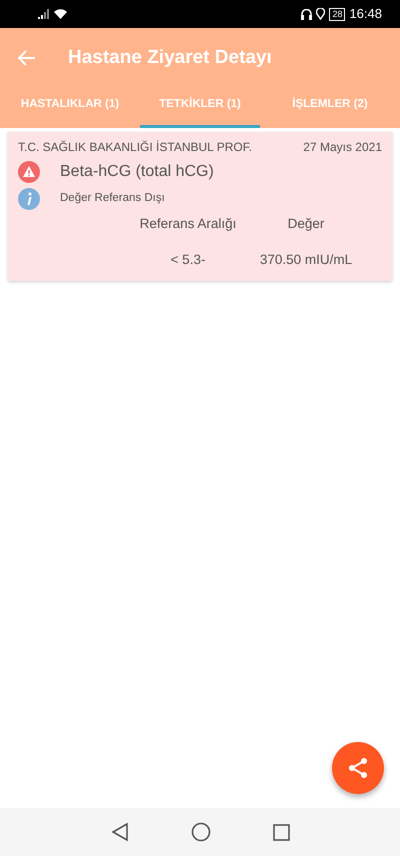  I want to click on tab: İŞLEMLER (2), so click(330, 112).